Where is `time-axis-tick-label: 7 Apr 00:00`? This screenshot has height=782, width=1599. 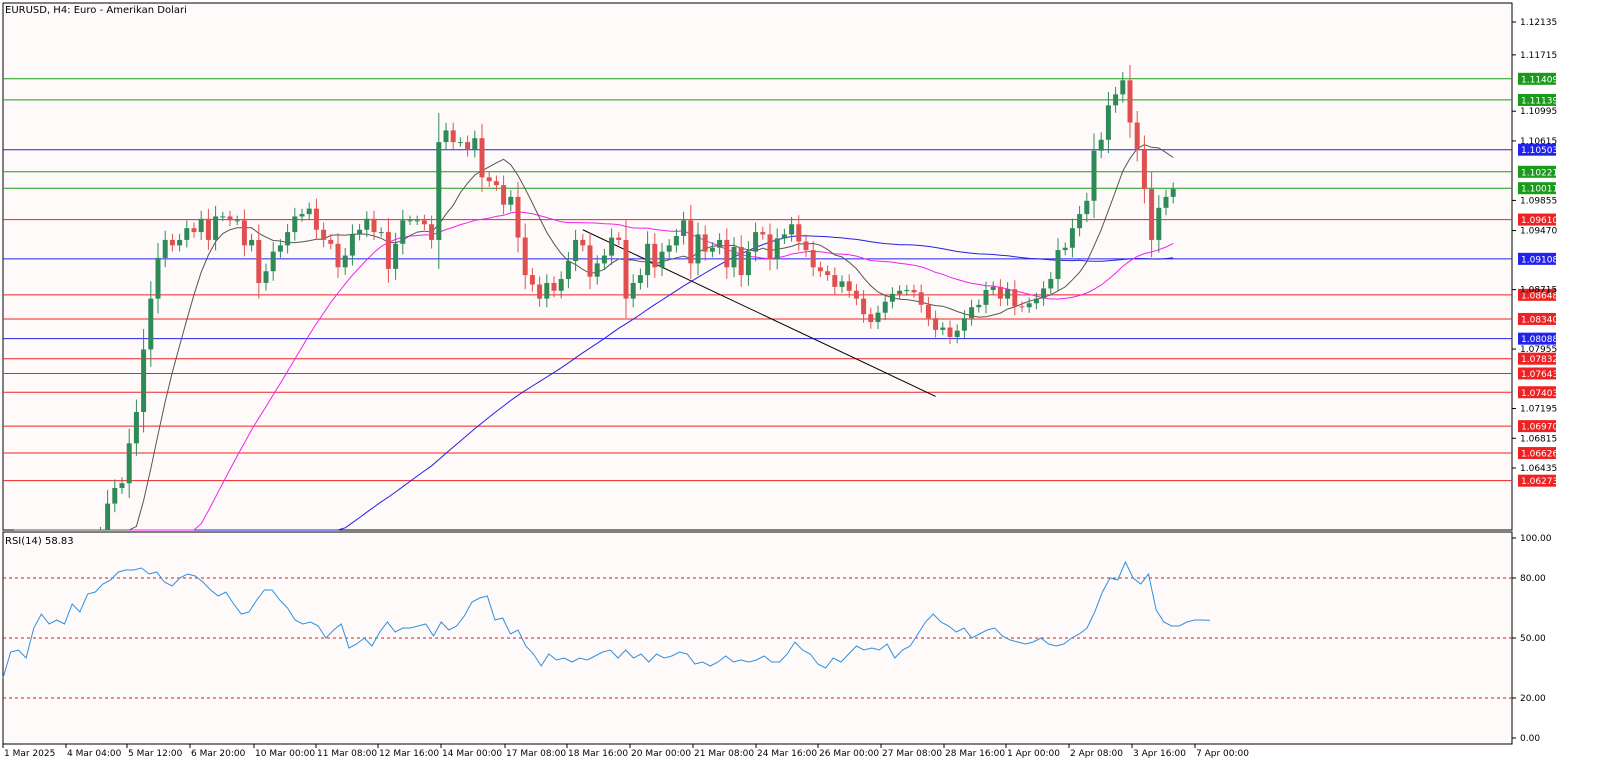 time-axis-tick-label: 7 Apr 00:00 is located at coordinates (1222, 754).